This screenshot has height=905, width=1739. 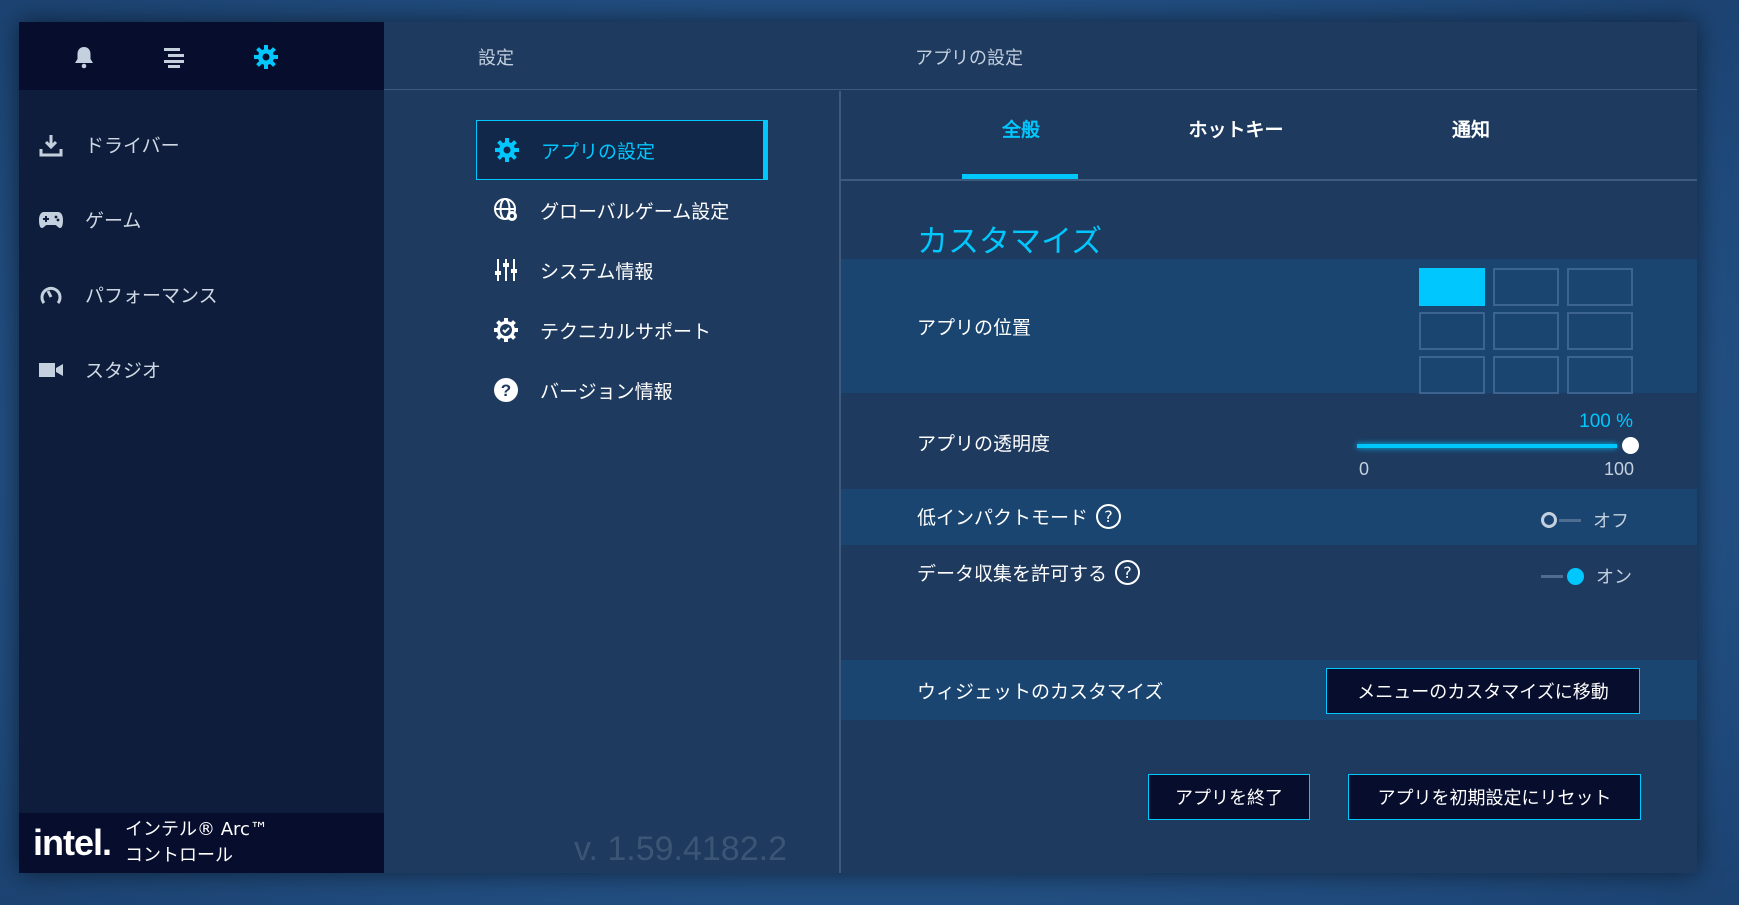 I want to click on menu-item-label: アプリの設定, so click(x=598, y=151).